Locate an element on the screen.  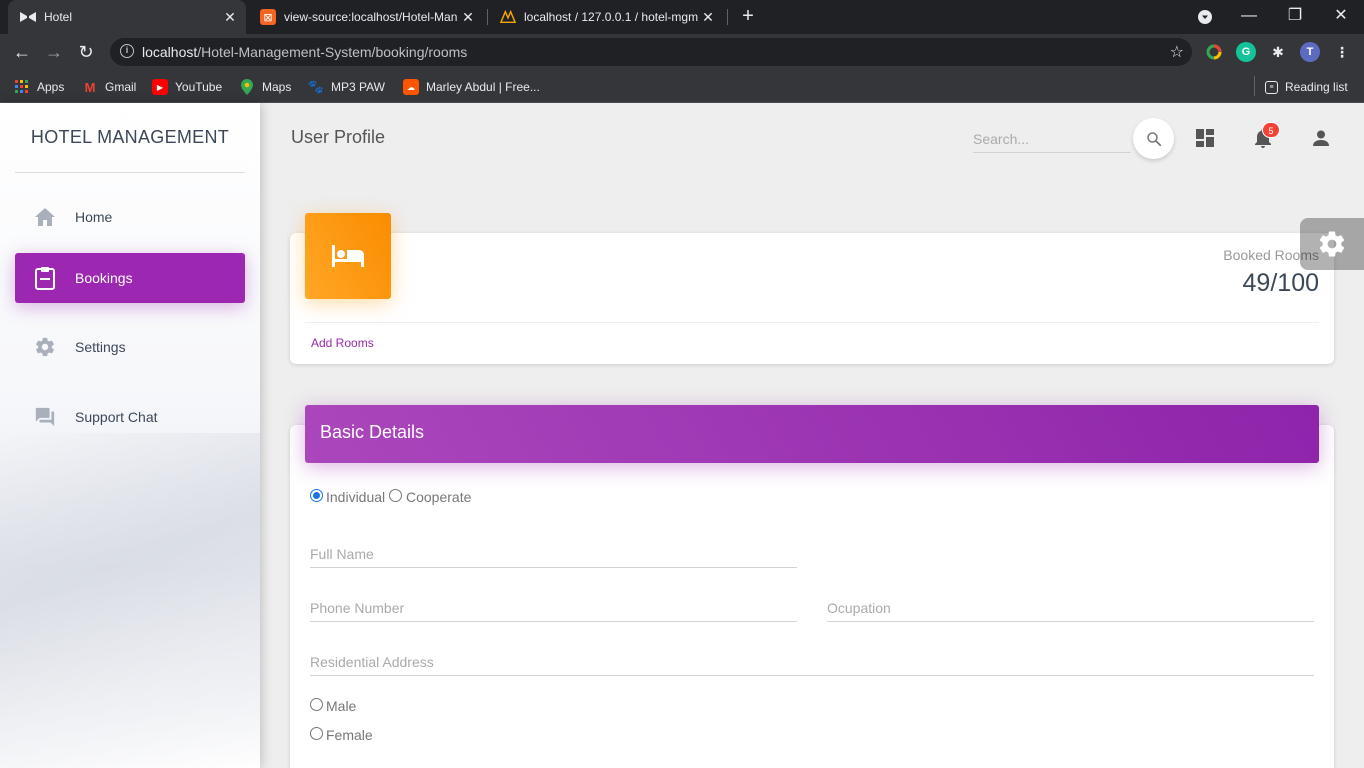
sidebar-item-label: Bookings is located at coordinates (104, 278).